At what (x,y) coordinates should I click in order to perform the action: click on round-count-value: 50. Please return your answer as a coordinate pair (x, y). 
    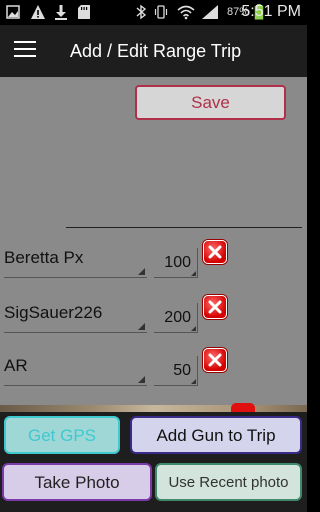
    Looking at the image, I should click on (182, 370).